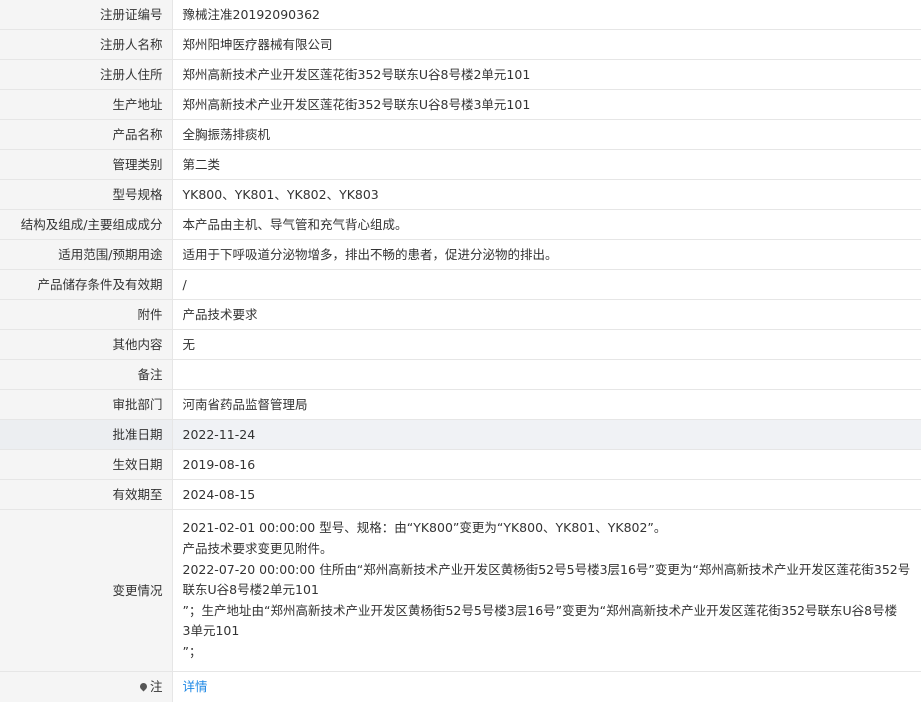 The image size is (921, 705). I want to click on row-label: 备注, so click(86, 374).